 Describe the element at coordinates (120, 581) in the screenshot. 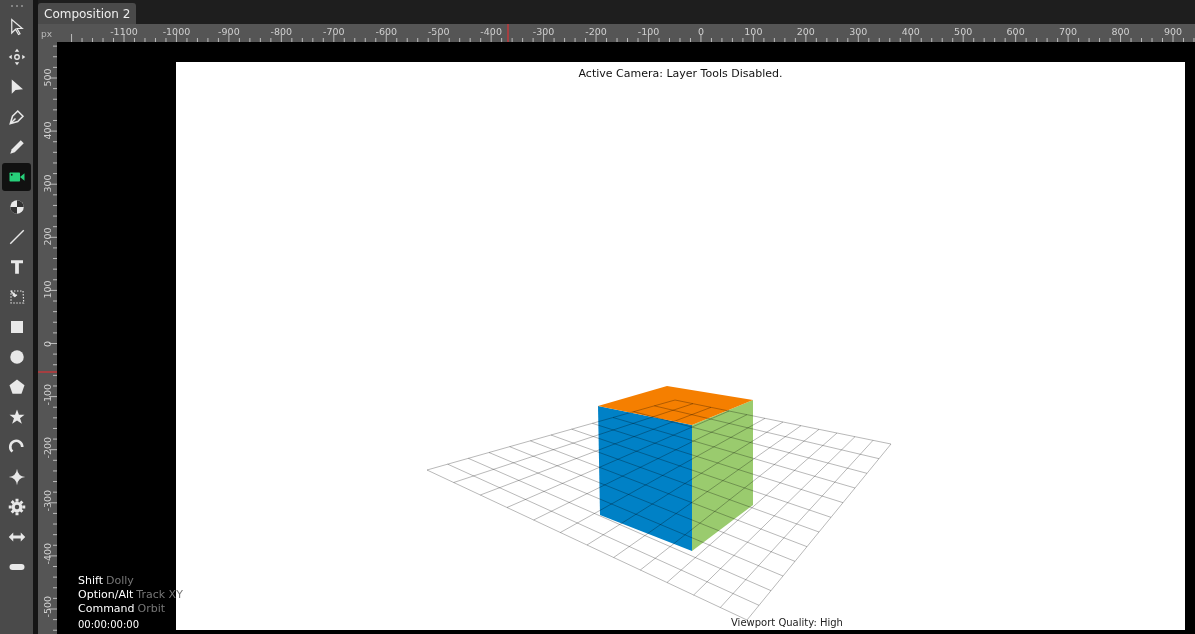

I see `shortcut-action: Dolly` at that location.